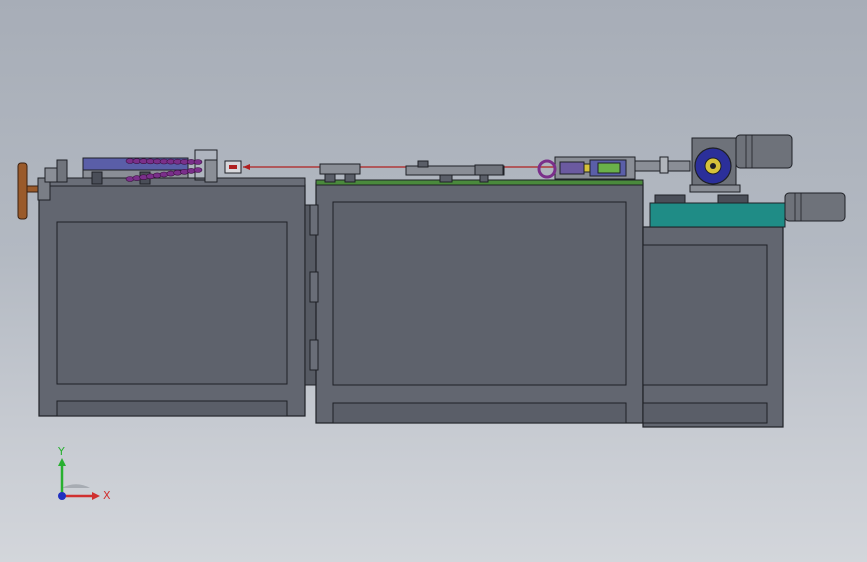  I want to click on drive-shaft, so click(662, 165).